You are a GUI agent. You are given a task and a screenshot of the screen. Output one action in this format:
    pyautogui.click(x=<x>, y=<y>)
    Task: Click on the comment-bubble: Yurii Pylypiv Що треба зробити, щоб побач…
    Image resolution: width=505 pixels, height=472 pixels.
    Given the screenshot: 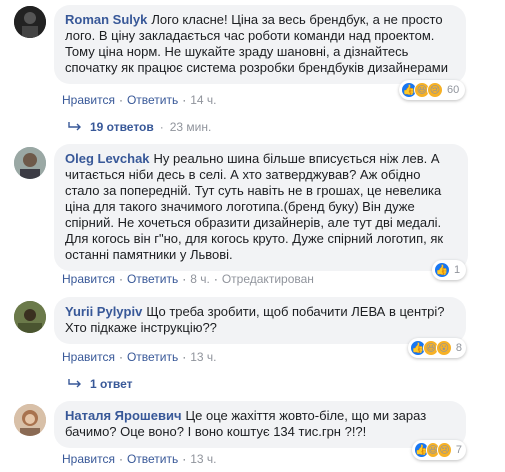 What is the action you would take?
    pyautogui.click(x=260, y=320)
    